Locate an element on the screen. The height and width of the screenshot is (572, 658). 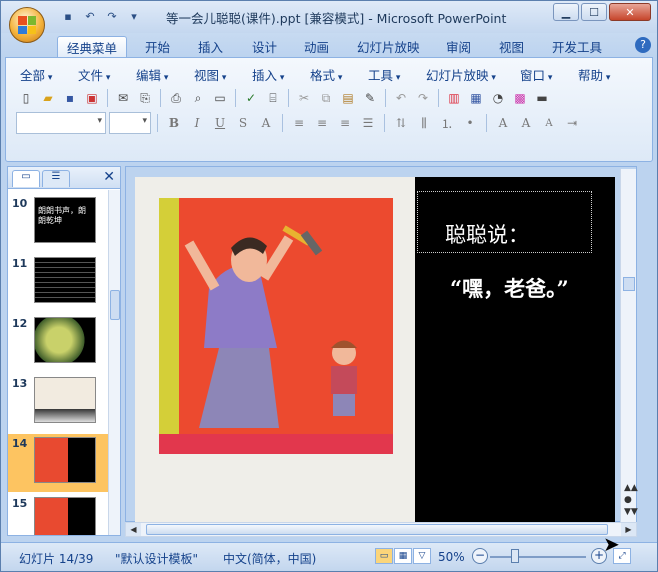
scroll-left-icon: ◀ is located at coordinates (133, 529).